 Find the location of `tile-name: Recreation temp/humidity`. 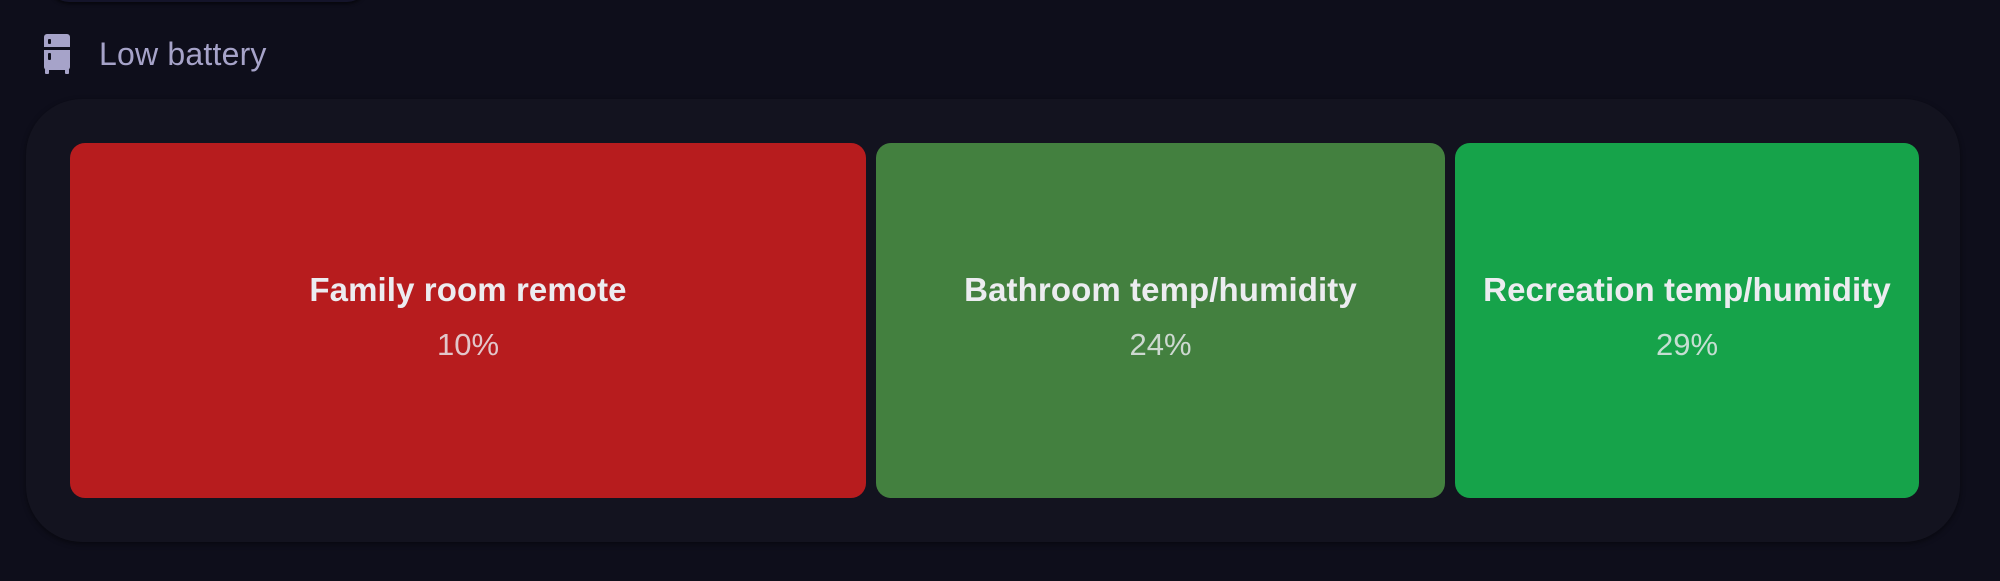

tile-name: Recreation temp/humidity is located at coordinates (1687, 289).